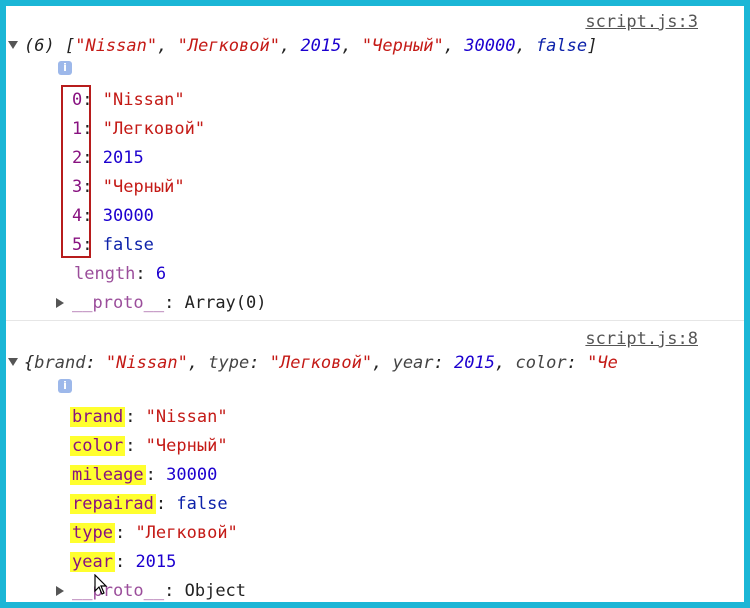 This screenshot has height=608, width=750. I want to click on object-entry-row: color: "Черный", so click(149, 446).